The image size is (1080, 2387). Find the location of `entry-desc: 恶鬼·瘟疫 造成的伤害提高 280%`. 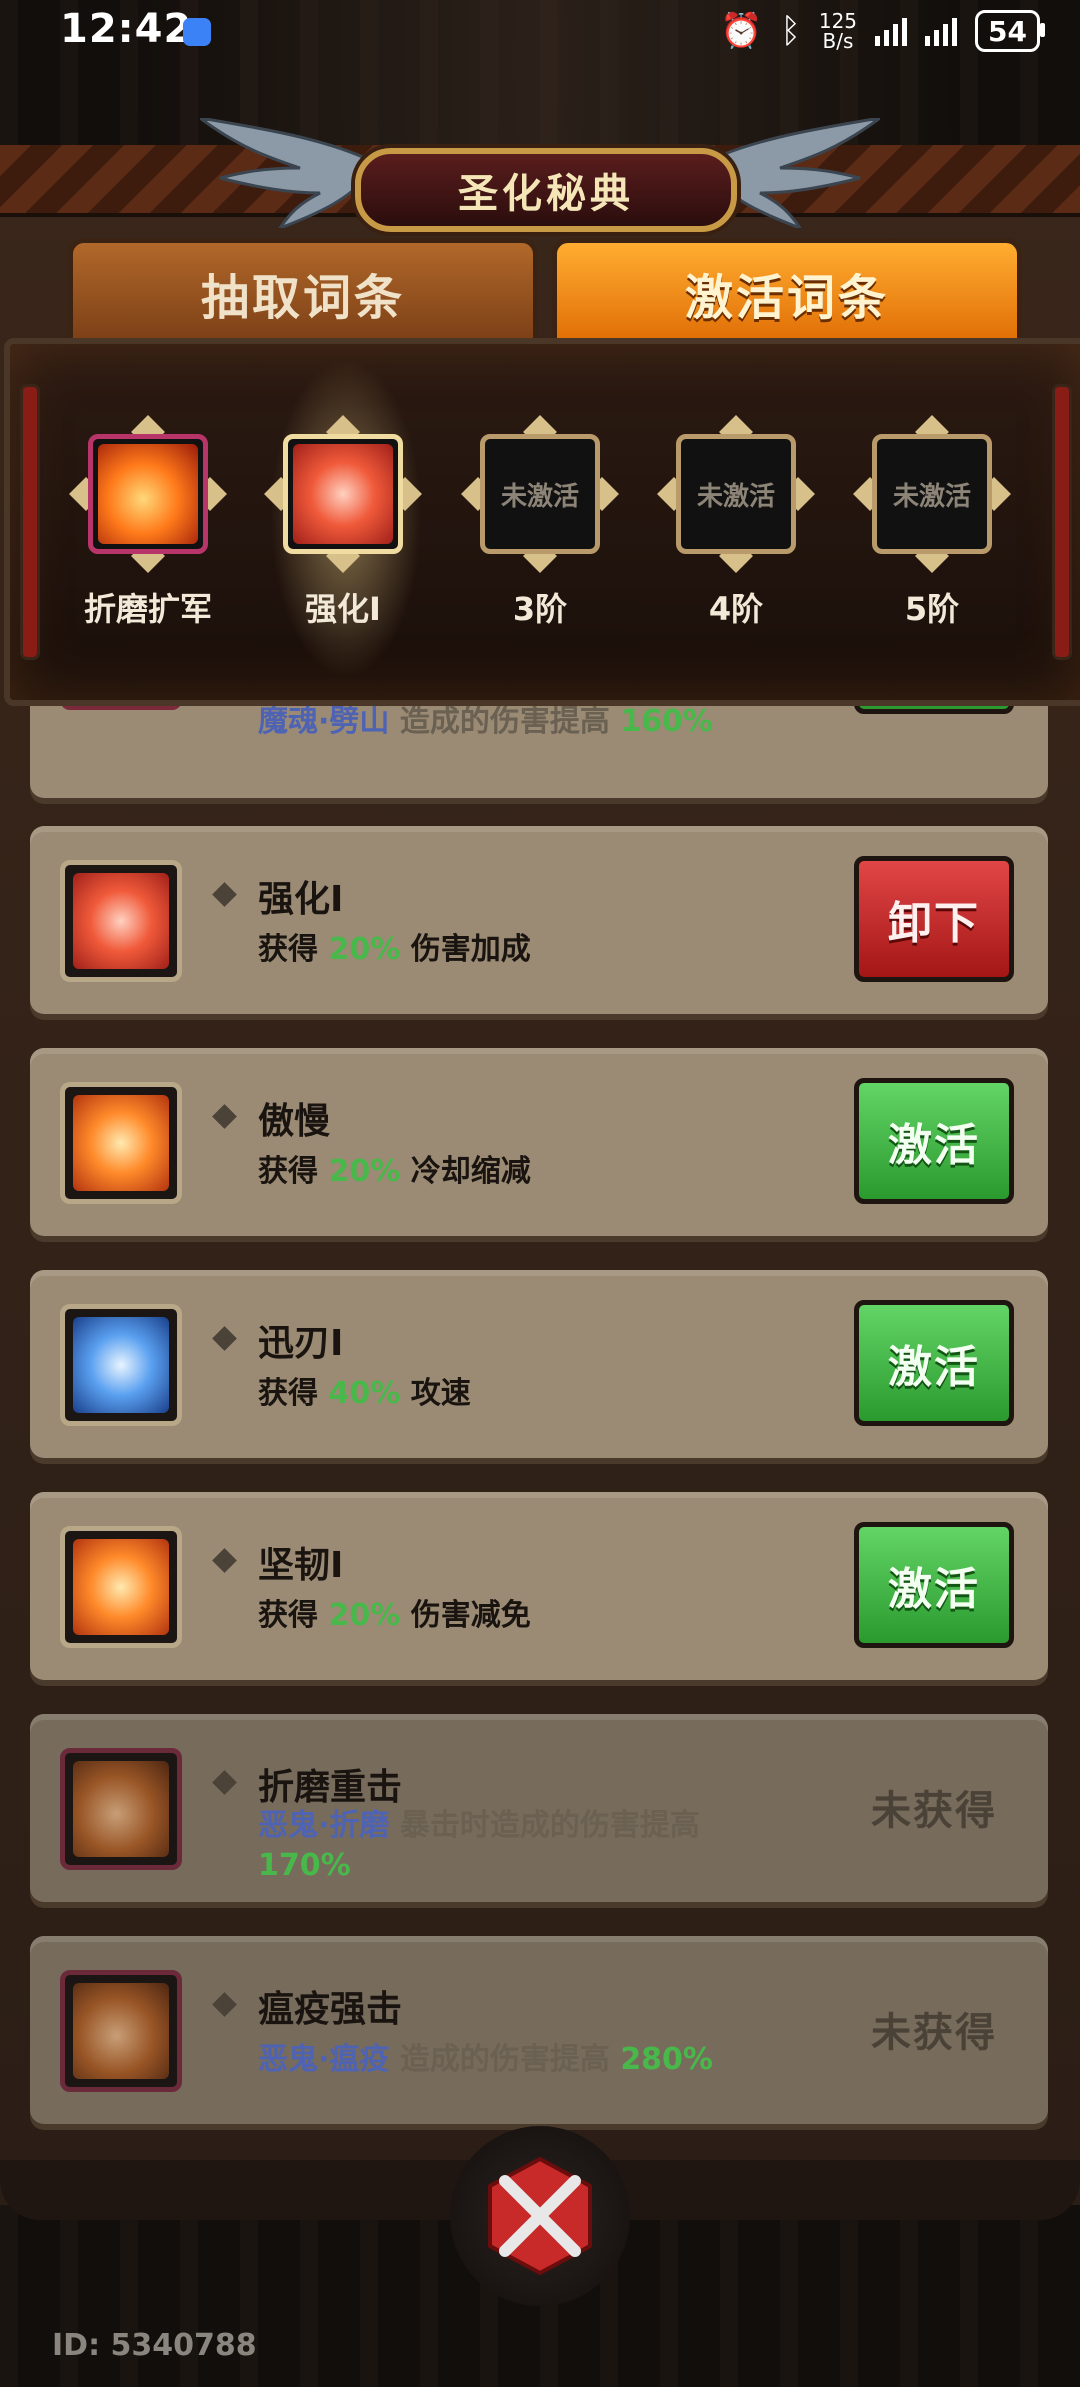

entry-desc: 恶鬼·瘟疫 造成的伤害提高 280% is located at coordinates (518, 2060).